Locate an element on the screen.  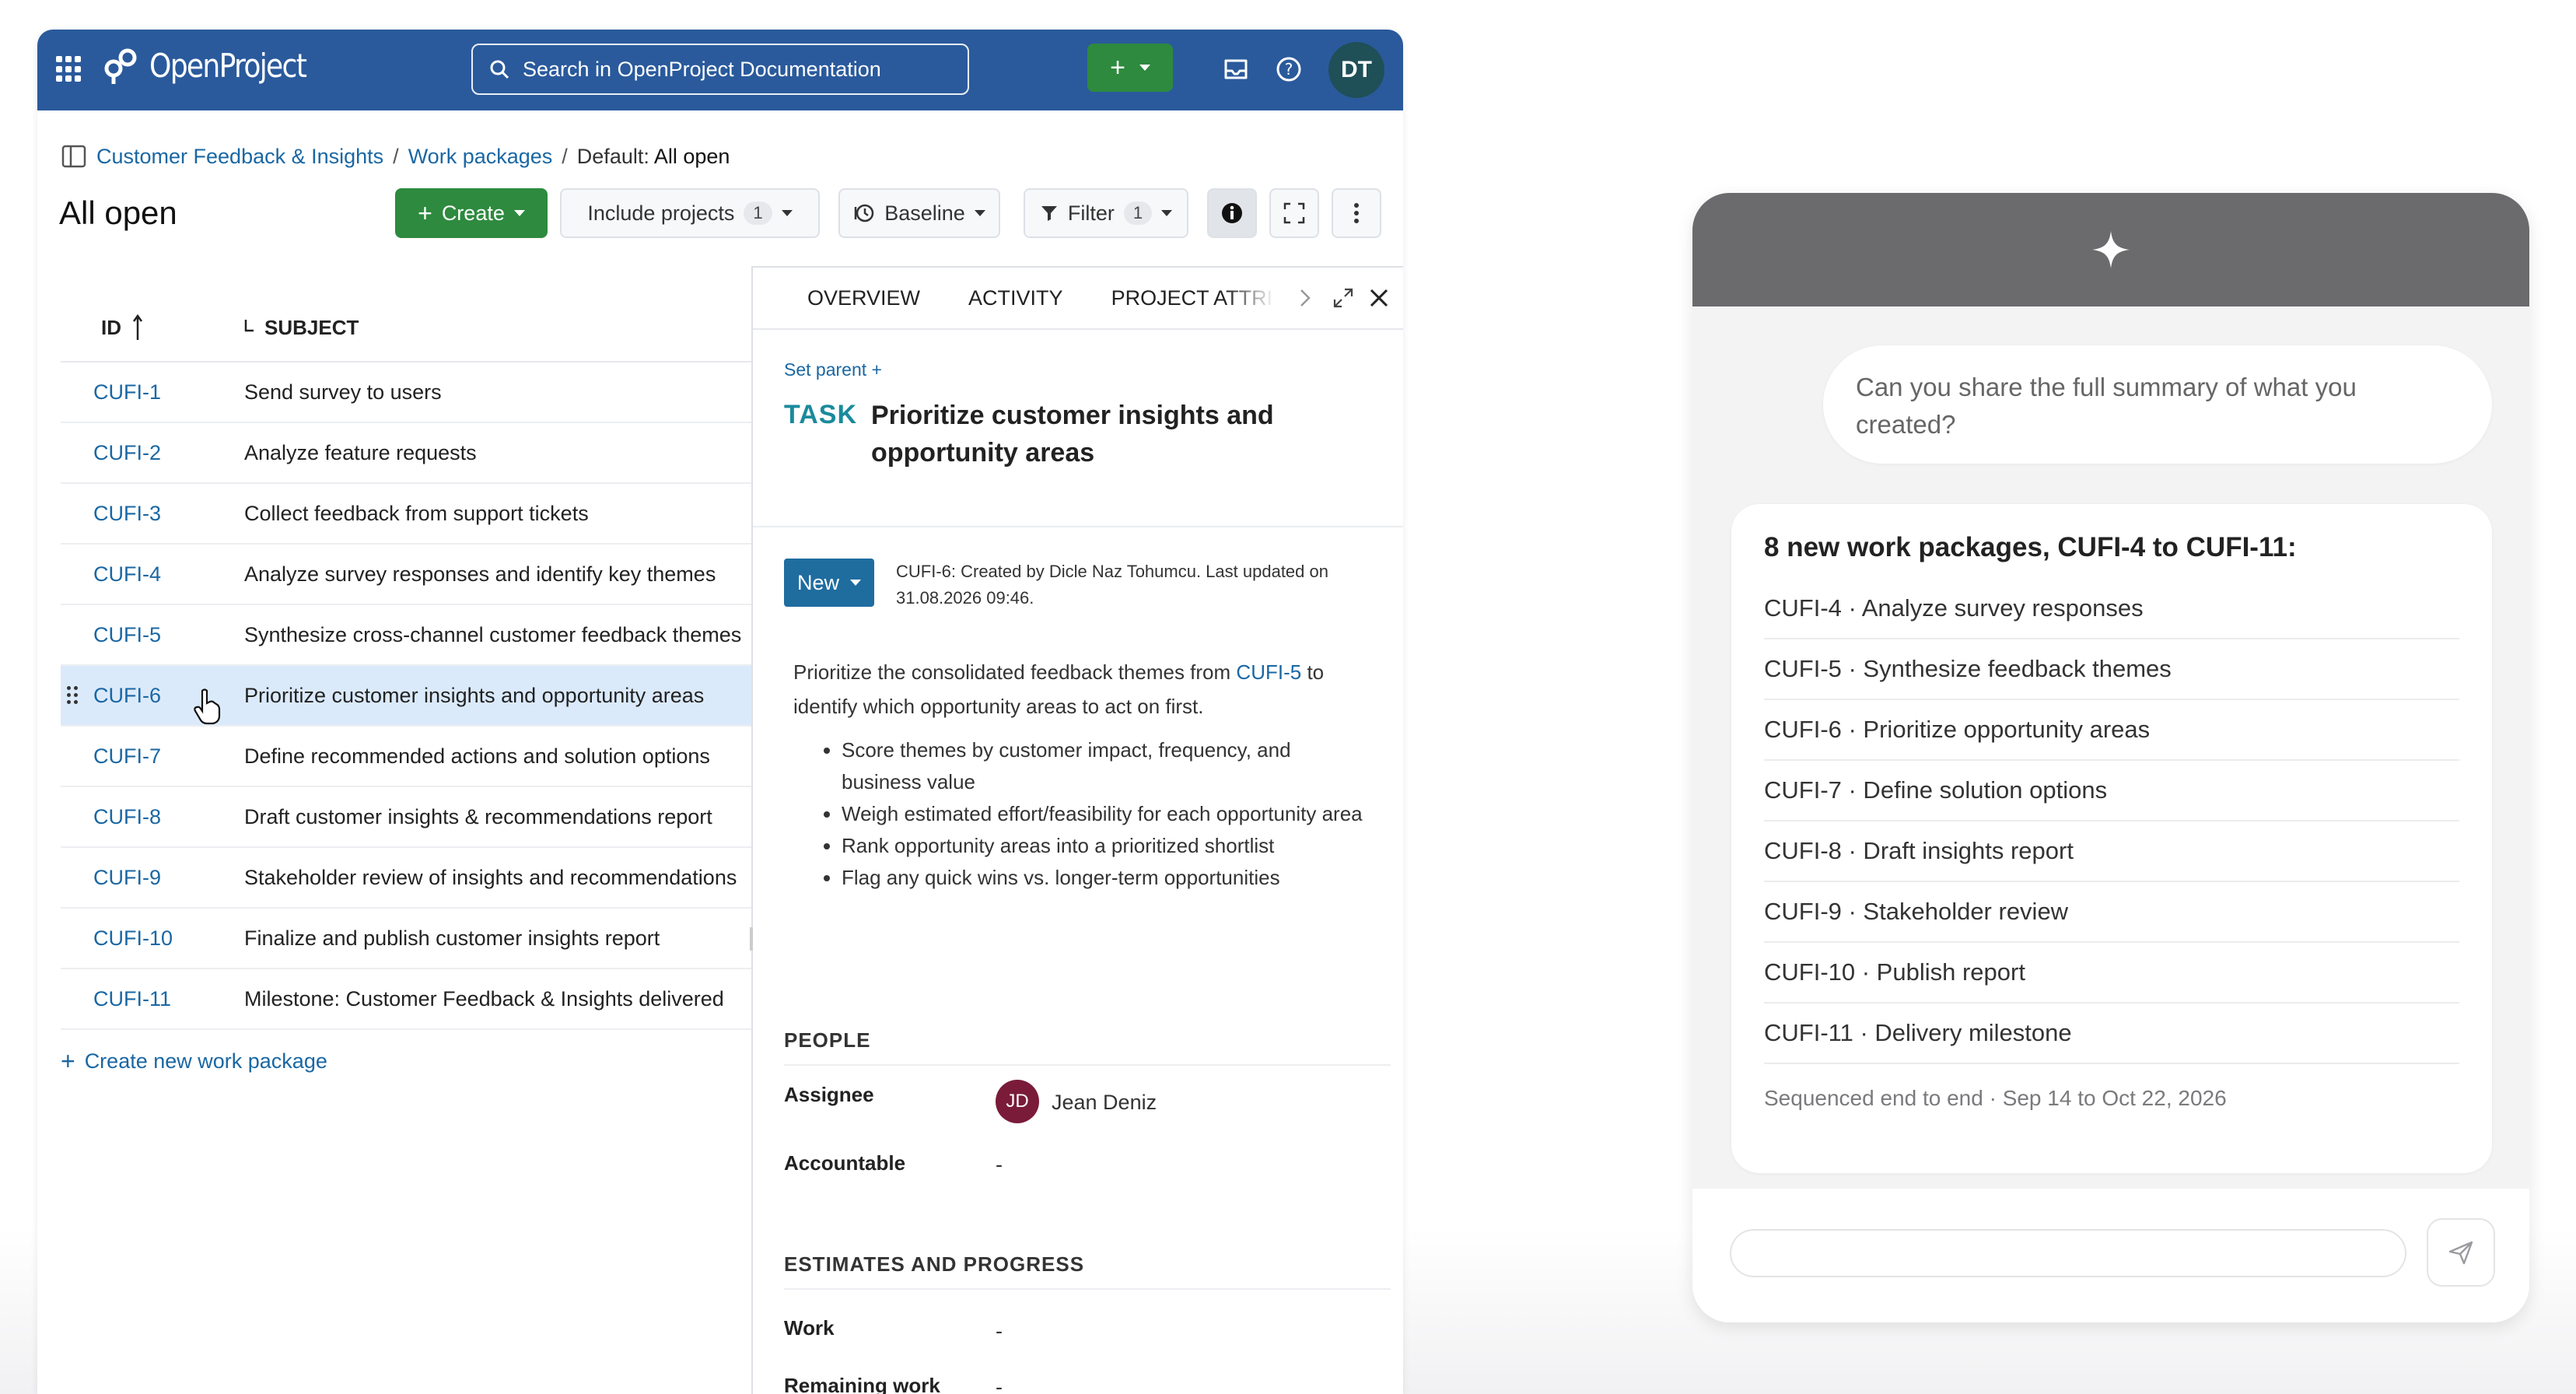
work-value: - is located at coordinates (1000, 1331).